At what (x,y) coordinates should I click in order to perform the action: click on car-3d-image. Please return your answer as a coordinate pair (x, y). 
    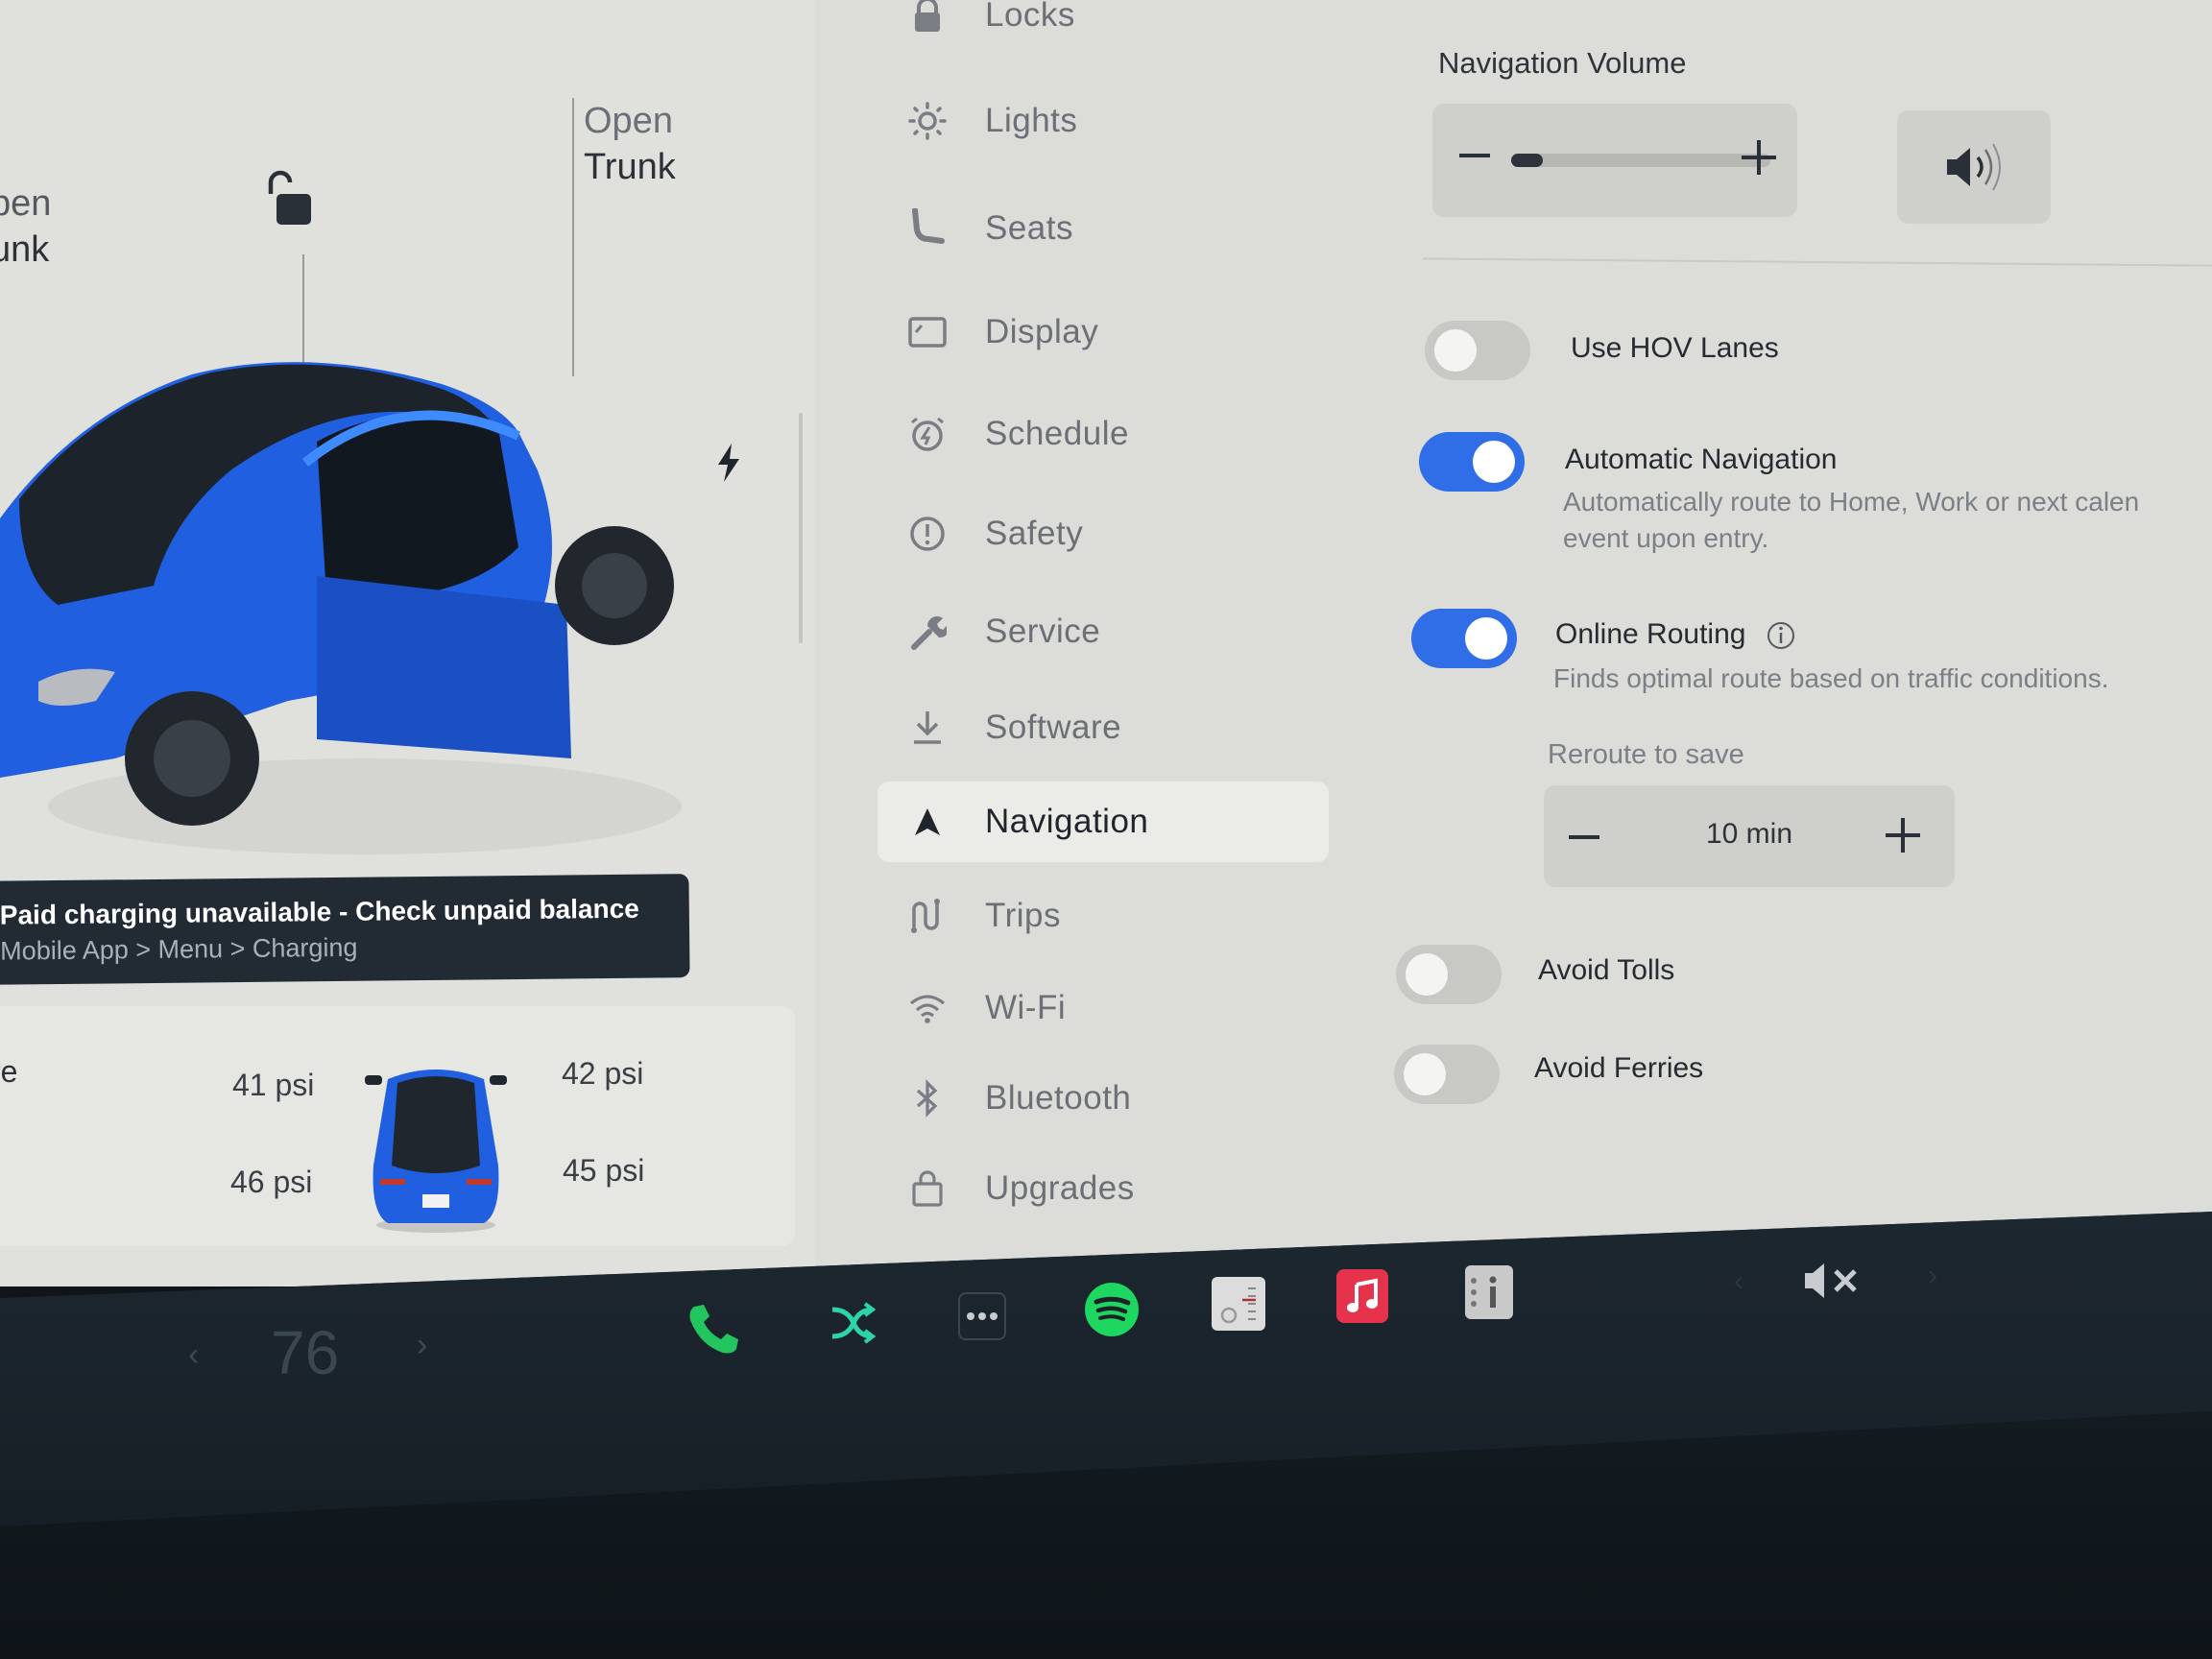
    Looking at the image, I should click on (341, 608).